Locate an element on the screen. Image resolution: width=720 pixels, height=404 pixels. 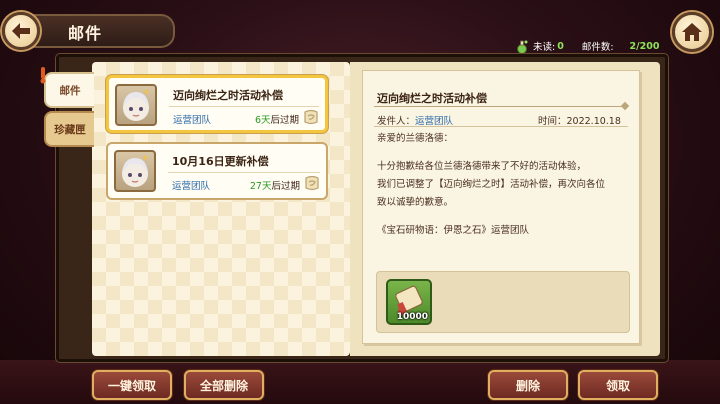
tab-mail-label: 邮件 is located at coordinates (70, 90).